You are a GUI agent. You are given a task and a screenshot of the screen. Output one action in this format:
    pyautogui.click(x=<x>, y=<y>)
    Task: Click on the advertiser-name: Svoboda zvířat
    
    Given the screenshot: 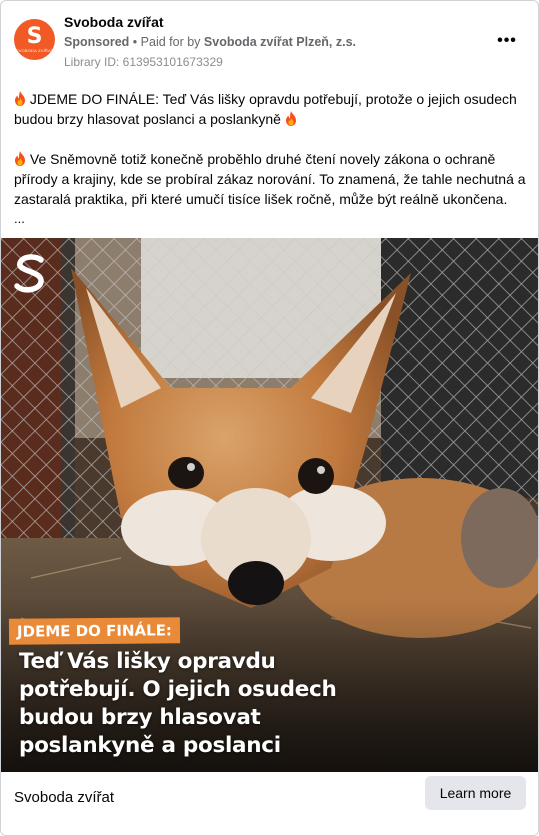 What is the action you would take?
    pyautogui.click(x=64, y=797)
    